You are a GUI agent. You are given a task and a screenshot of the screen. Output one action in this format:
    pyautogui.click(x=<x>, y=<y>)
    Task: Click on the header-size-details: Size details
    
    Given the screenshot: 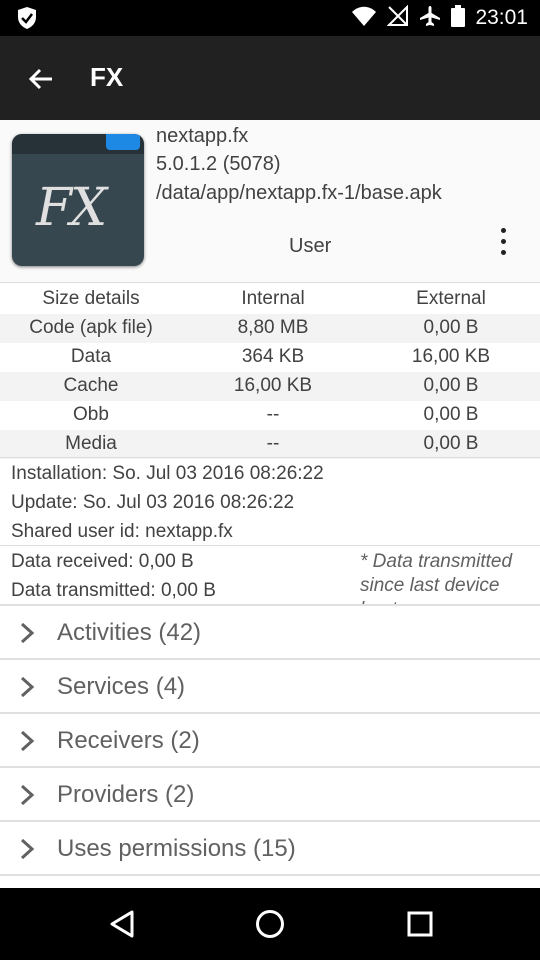 What is the action you would take?
    pyautogui.click(x=91, y=298)
    